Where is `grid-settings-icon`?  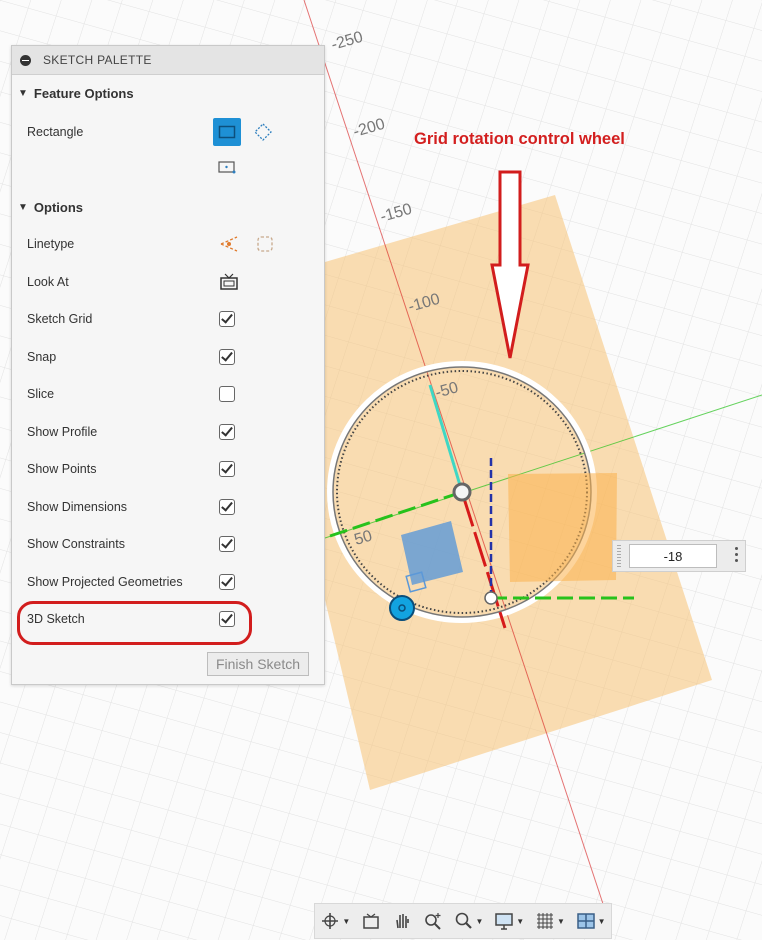
grid-settings-icon is located at coordinates (544, 921).